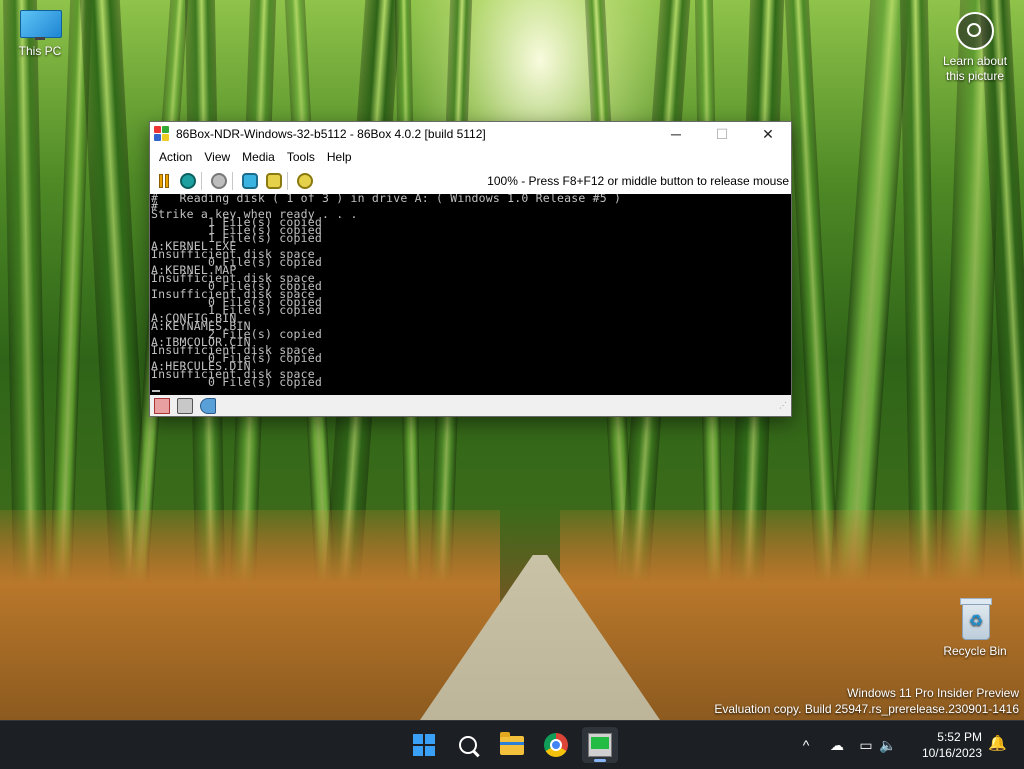  What do you see at coordinates (975, 76) in the screenshot?
I see `learn-about-line2: this picture` at bounding box center [975, 76].